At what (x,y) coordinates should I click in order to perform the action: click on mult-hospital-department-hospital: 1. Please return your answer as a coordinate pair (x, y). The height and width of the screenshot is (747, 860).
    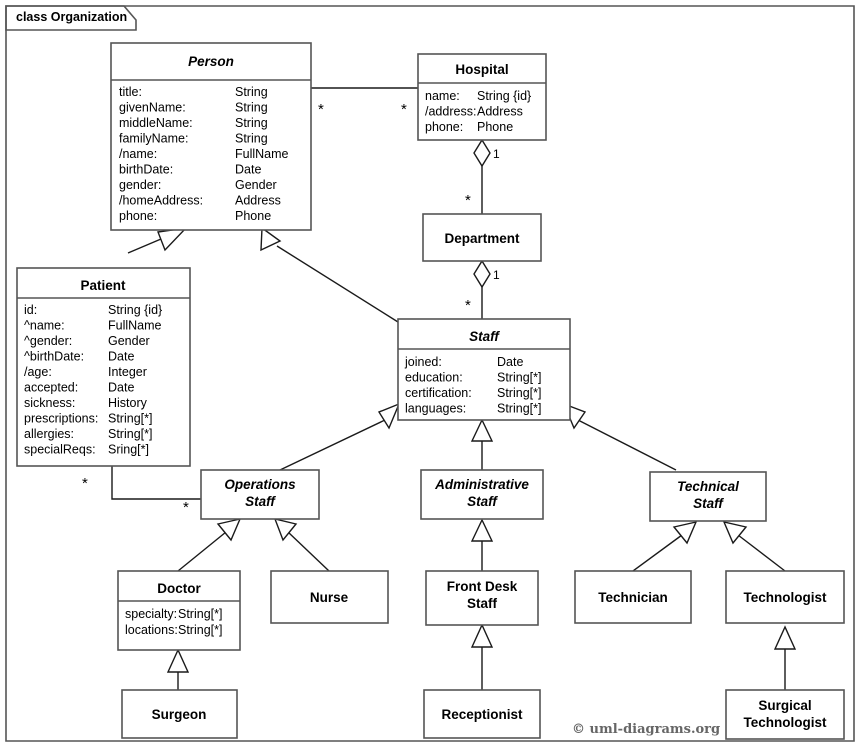
    Looking at the image, I should click on (496, 154).